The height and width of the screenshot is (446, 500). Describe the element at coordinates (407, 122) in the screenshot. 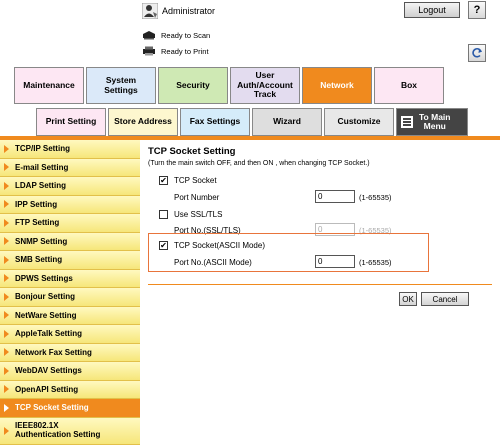

I see `main-menu-icon` at that location.